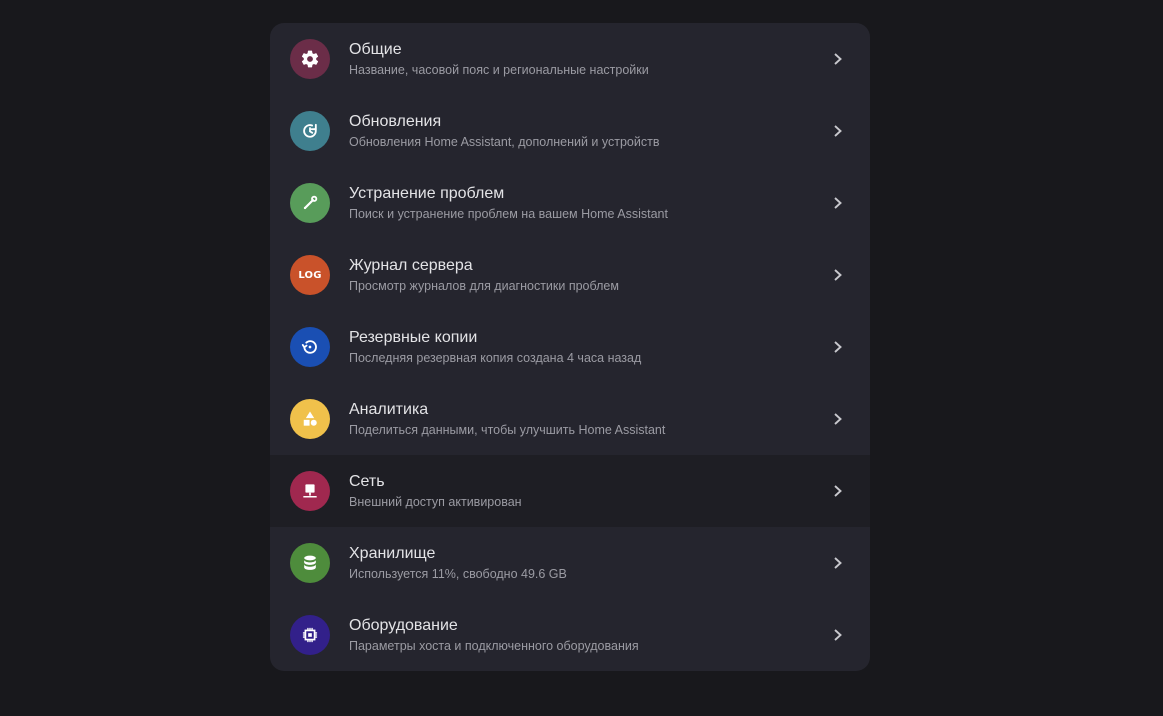 The width and height of the screenshot is (1163, 716). What do you see at coordinates (310, 419) in the screenshot?
I see `shapes-icon` at bounding box center [310, 419].